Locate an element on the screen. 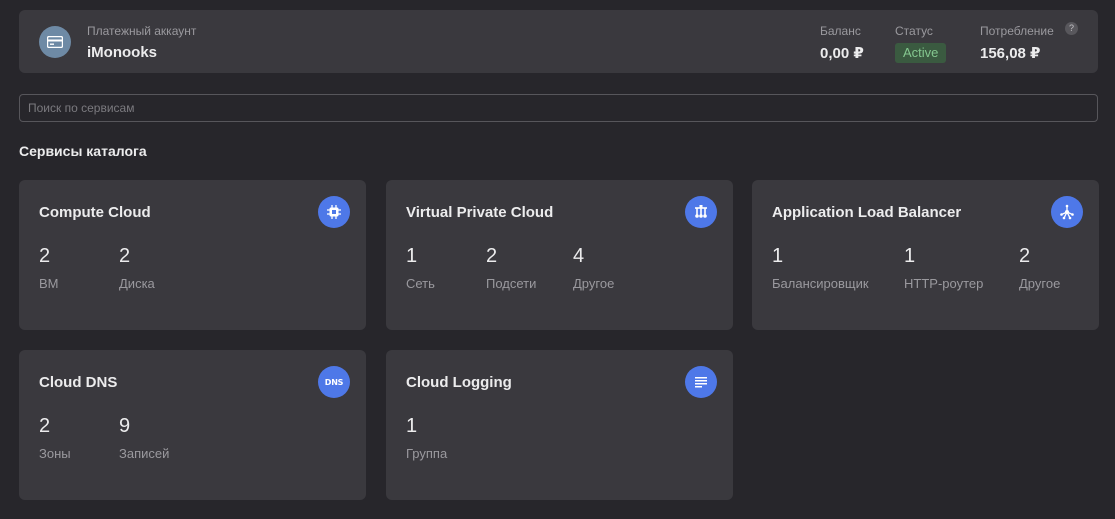 This screenshot has height=519, width=1115. metric-value: 9 is located at coordinates (125, 426).